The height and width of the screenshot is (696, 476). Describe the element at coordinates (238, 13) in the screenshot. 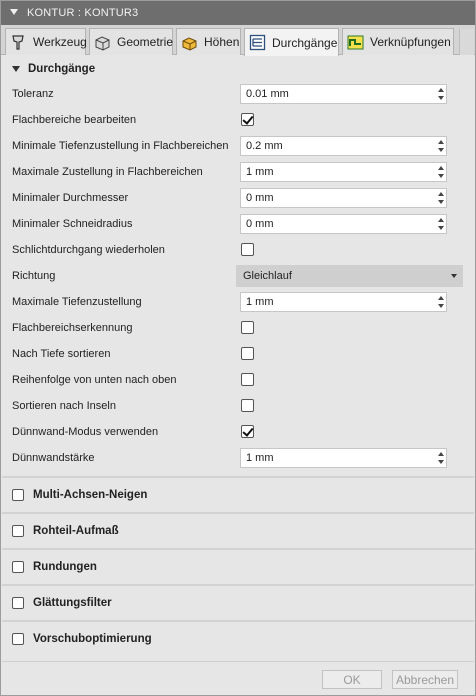

I see `title-bar: KONTUR : KONTUR3` at that location.